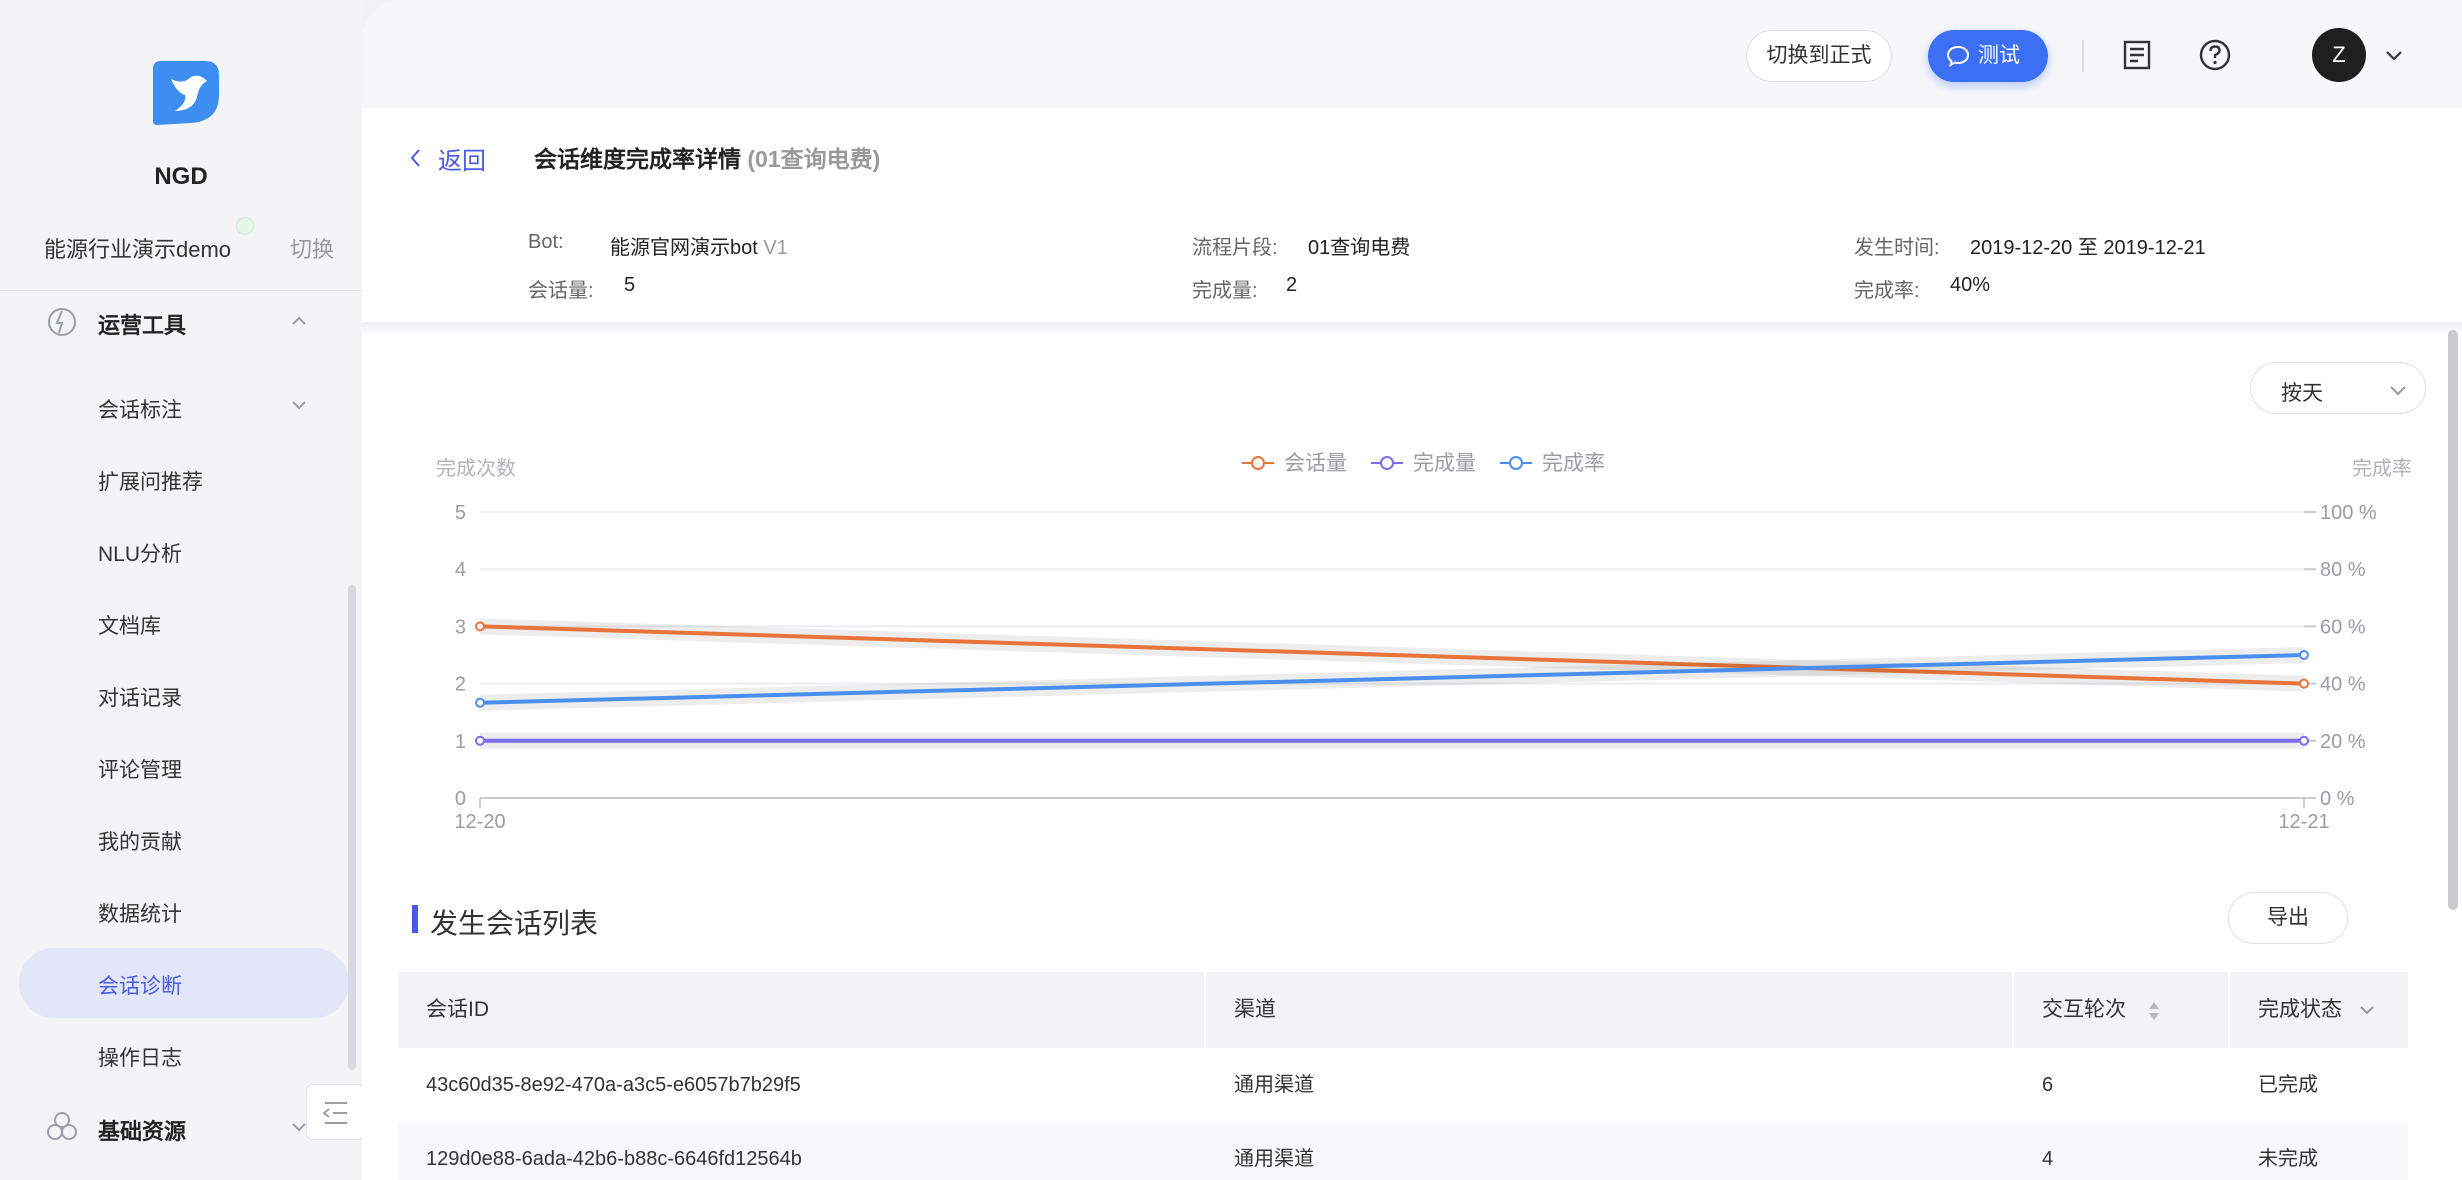 The height and width of the screenshot is (1180, 2462). What do you see at coordinates (1225, 291) in the screenshot?
I see `completed-label: 完成量:` at bounding box center [1225, 291].